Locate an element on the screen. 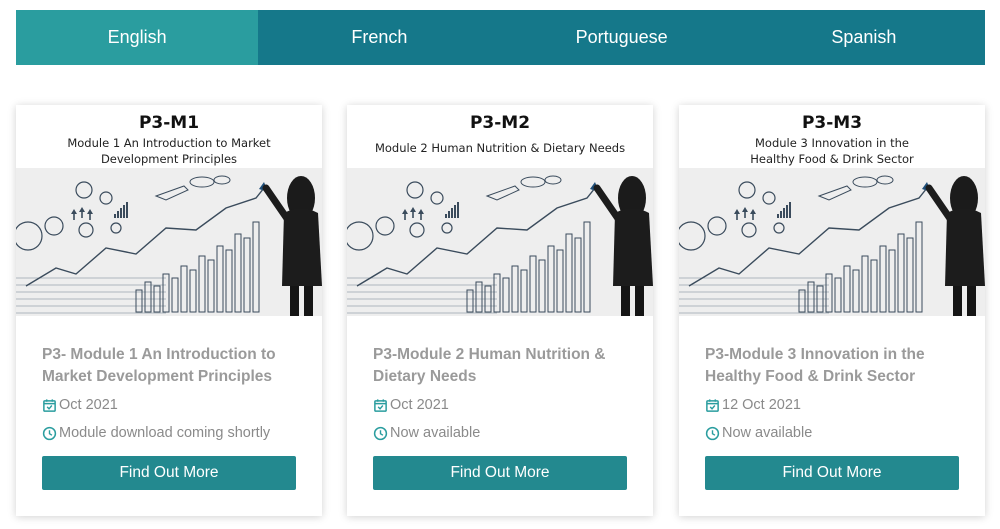  tab-label: Spanish is located at coordinates (864, 37).